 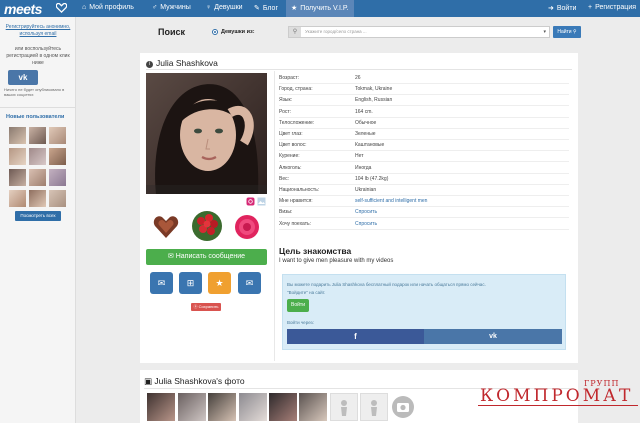 What do you see at coordinates (297, 122) in the screenshot?
I see `detail-label: Телосложение:` at bounding box center [297, 122].